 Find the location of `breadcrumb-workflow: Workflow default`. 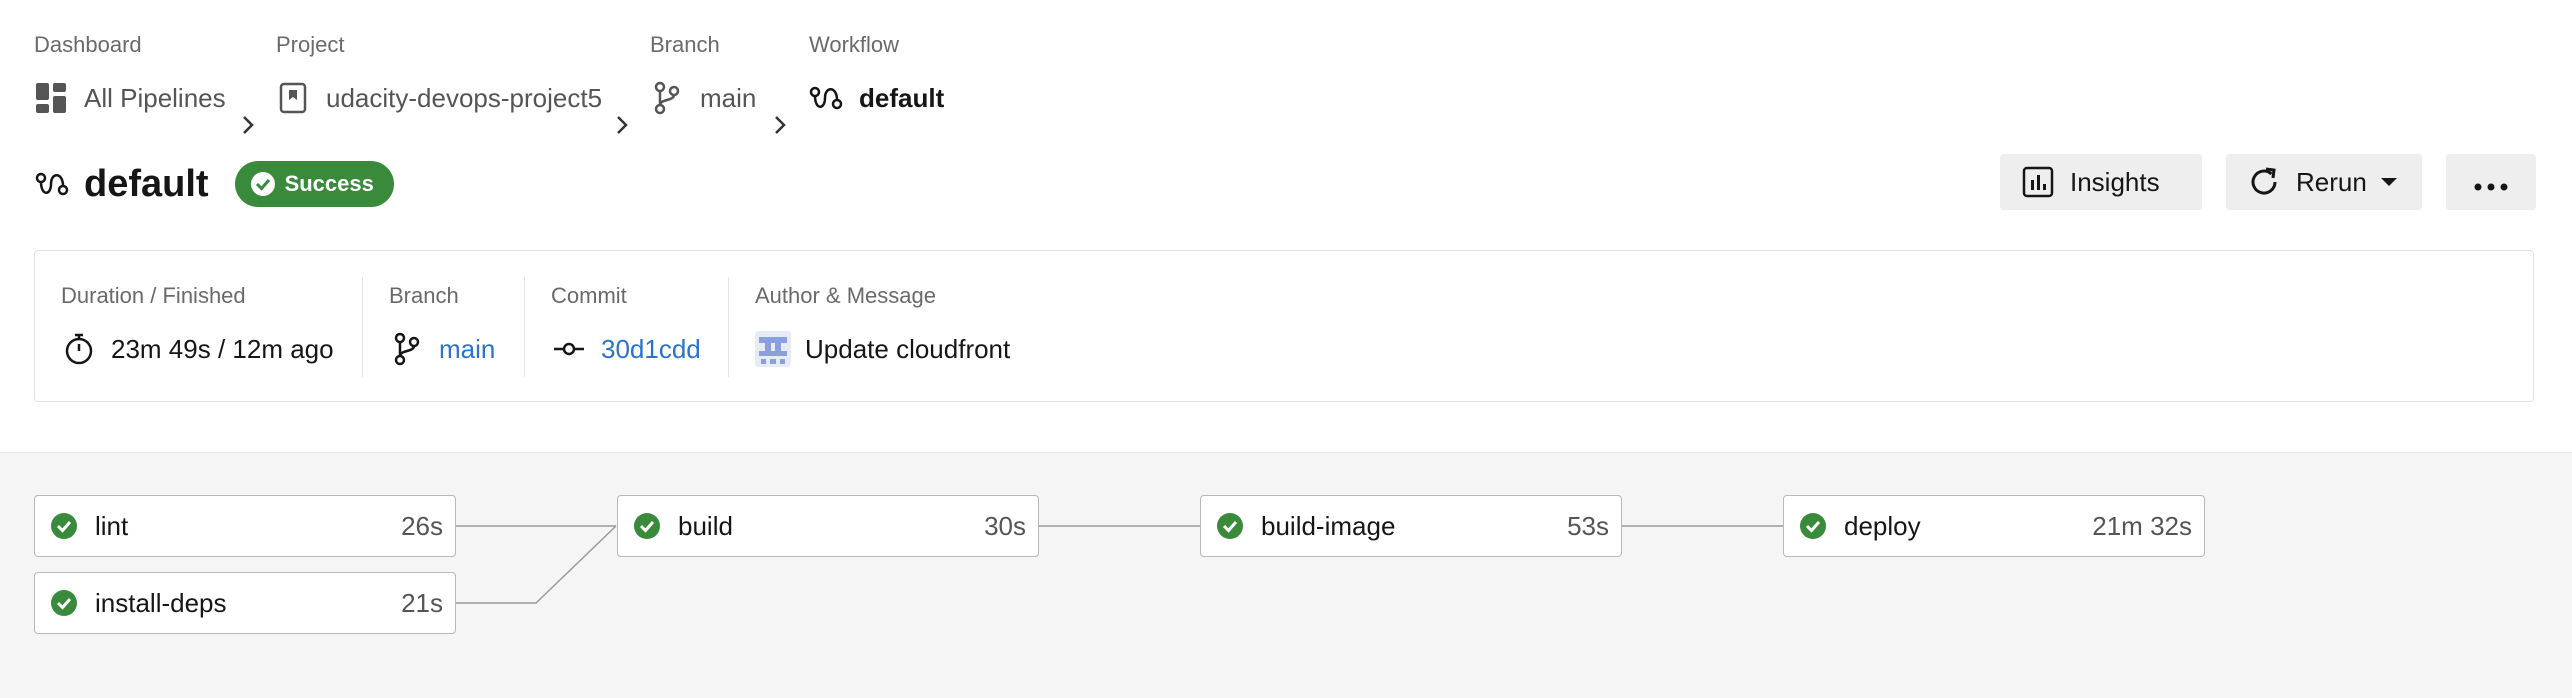

breadcrumb-workflow: Workflow default is located at coordinates (876, 75).